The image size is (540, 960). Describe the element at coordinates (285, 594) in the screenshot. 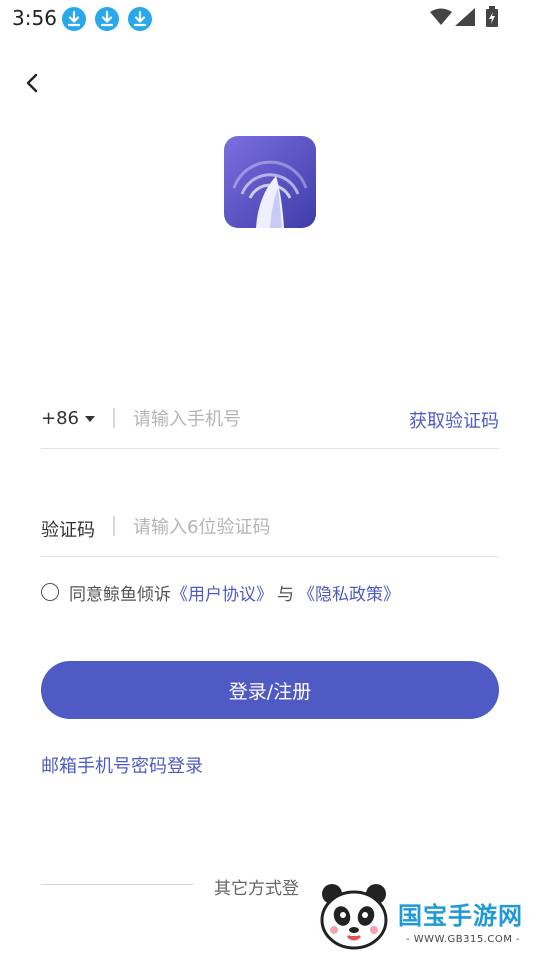

I see `agreement-and: 与` at that location.